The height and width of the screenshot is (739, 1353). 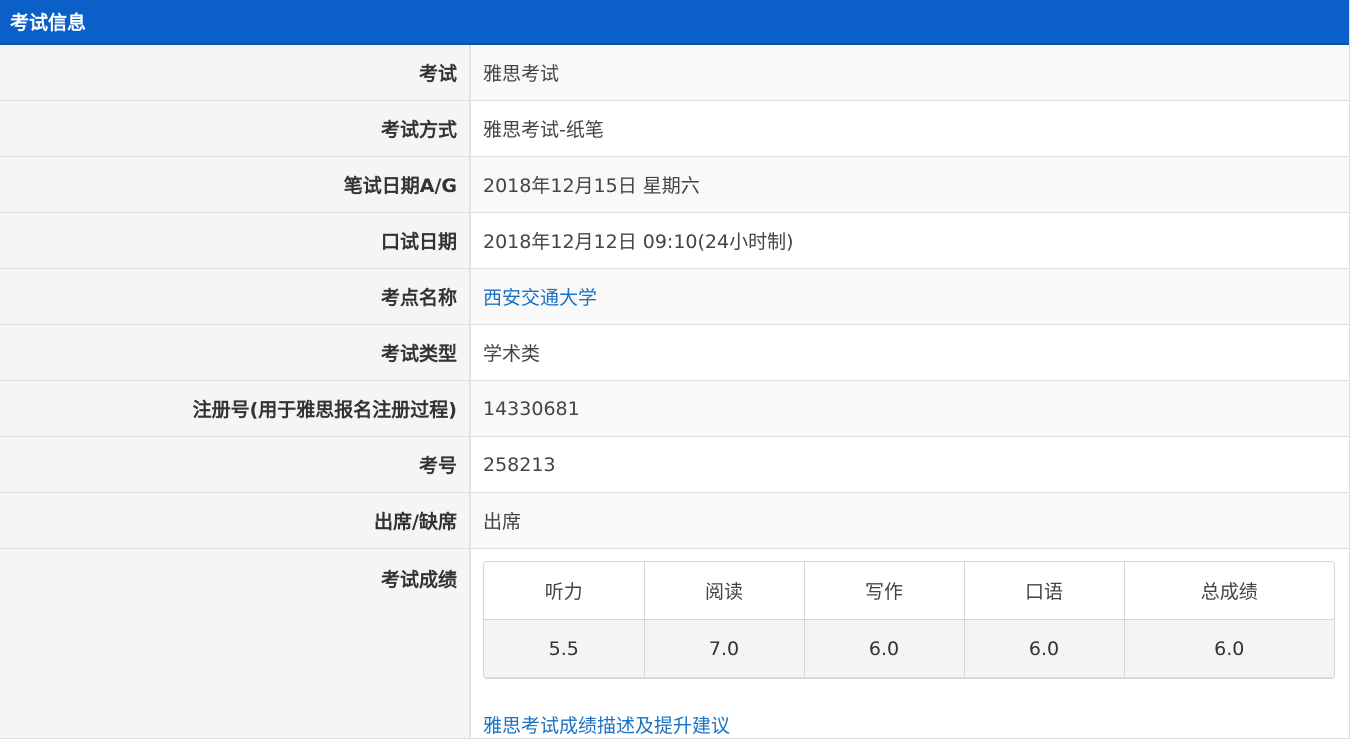 I want to click on score-table: 听力 阅读 写作 口语 总成绩 5.5 7.0 6.0 6.0 6.0, so click(x=909, y=620).